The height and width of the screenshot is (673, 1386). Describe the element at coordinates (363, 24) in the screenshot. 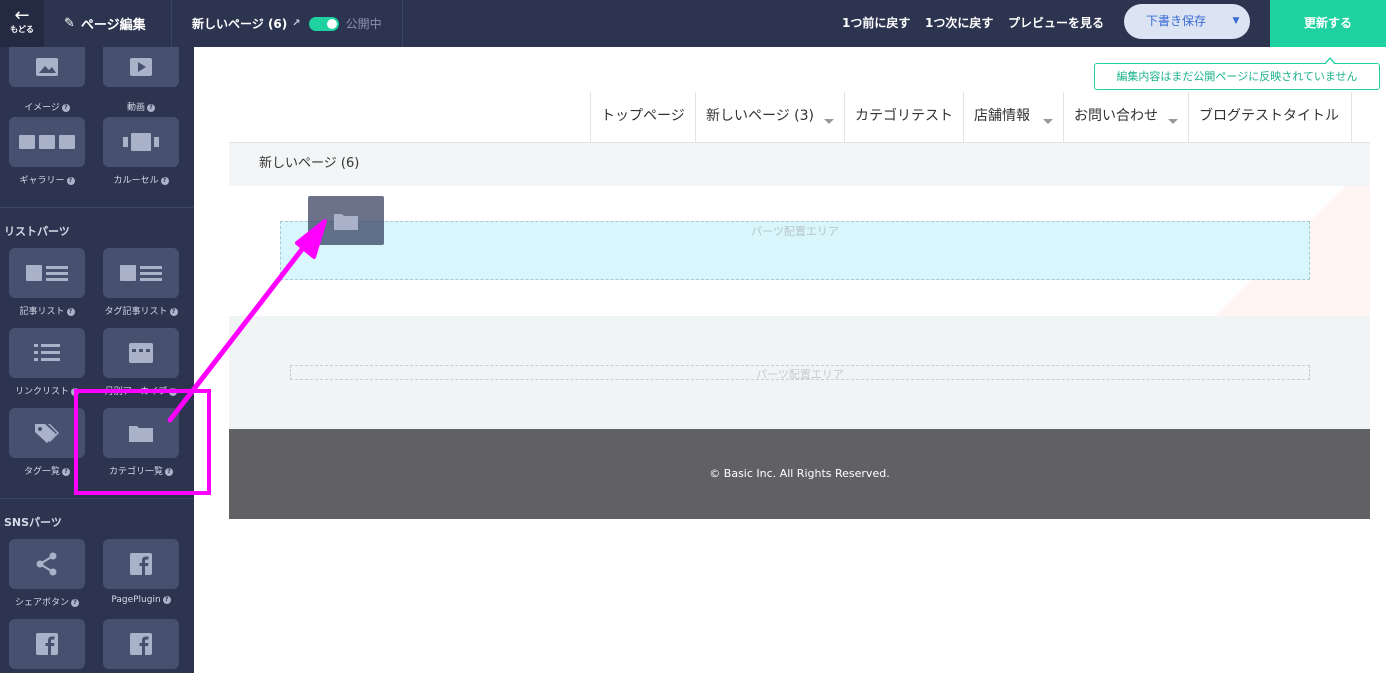

I see `publish-status: 公開中` at that location.